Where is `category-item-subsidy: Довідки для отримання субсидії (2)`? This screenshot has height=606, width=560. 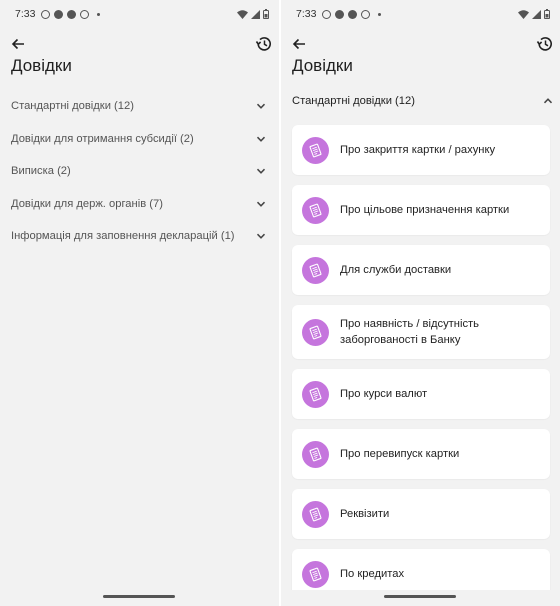
category-item-subsidy: Довідки для отримання субсидії (2) is located at coordinates (139, 139).